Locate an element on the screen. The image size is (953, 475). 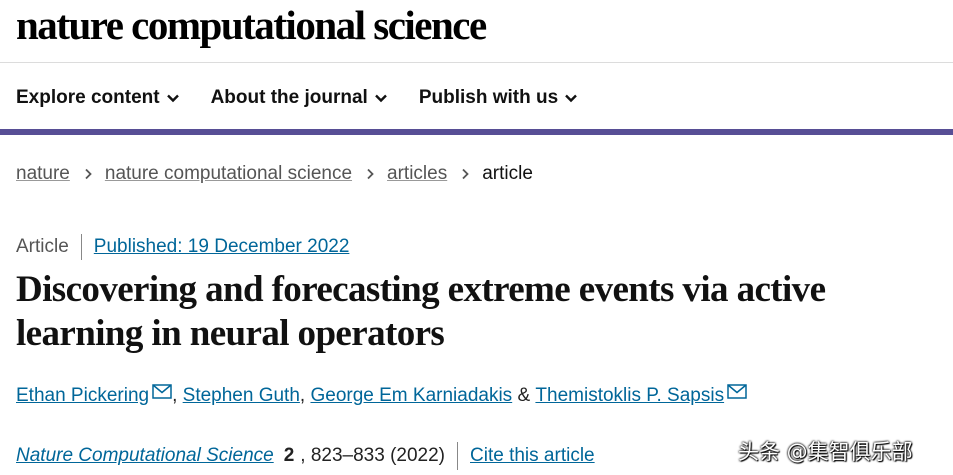
accent-bar is located at coordinates (476, 132).